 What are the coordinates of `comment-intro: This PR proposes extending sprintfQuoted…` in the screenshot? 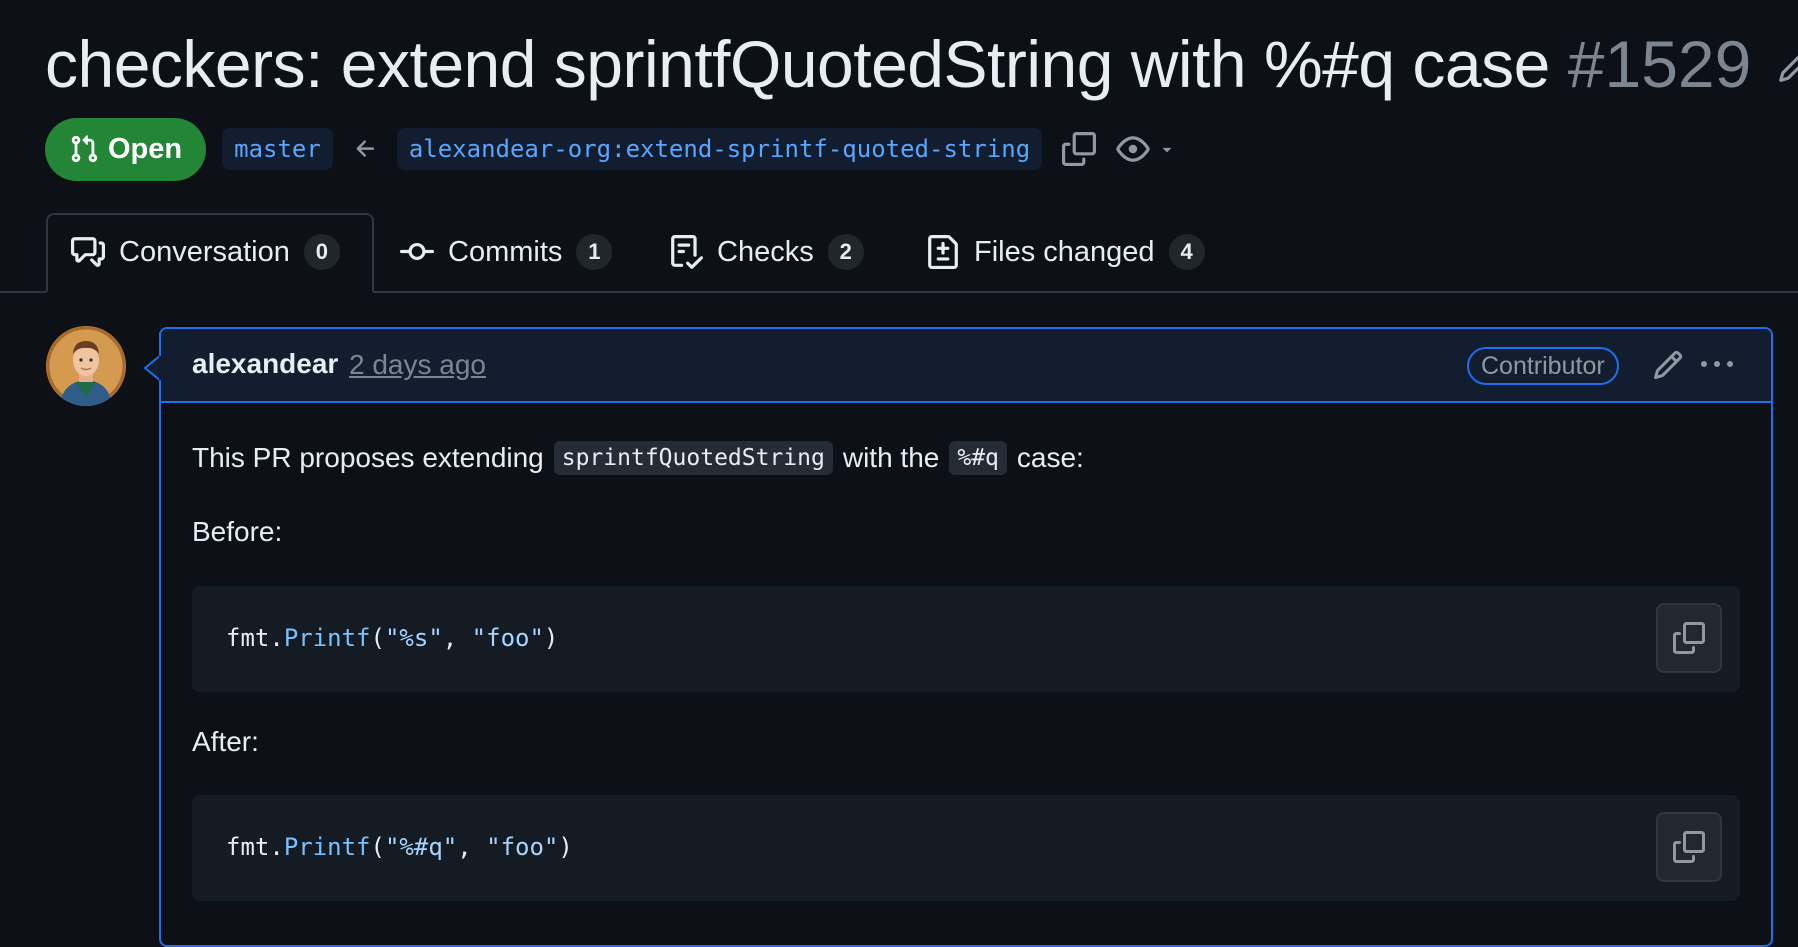 It's located at (638, 458).